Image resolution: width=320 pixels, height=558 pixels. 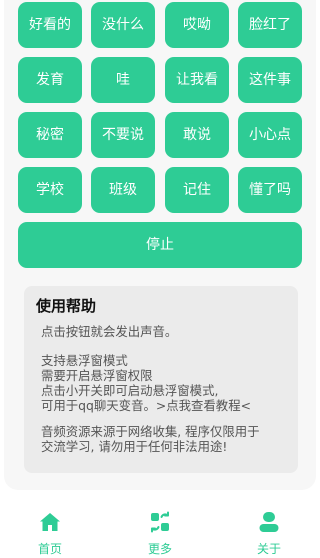 What do you see at coordinates (159, 549) in the screenshot?
I see `tab-more-label: 更多` at bounding box center [159, 549].